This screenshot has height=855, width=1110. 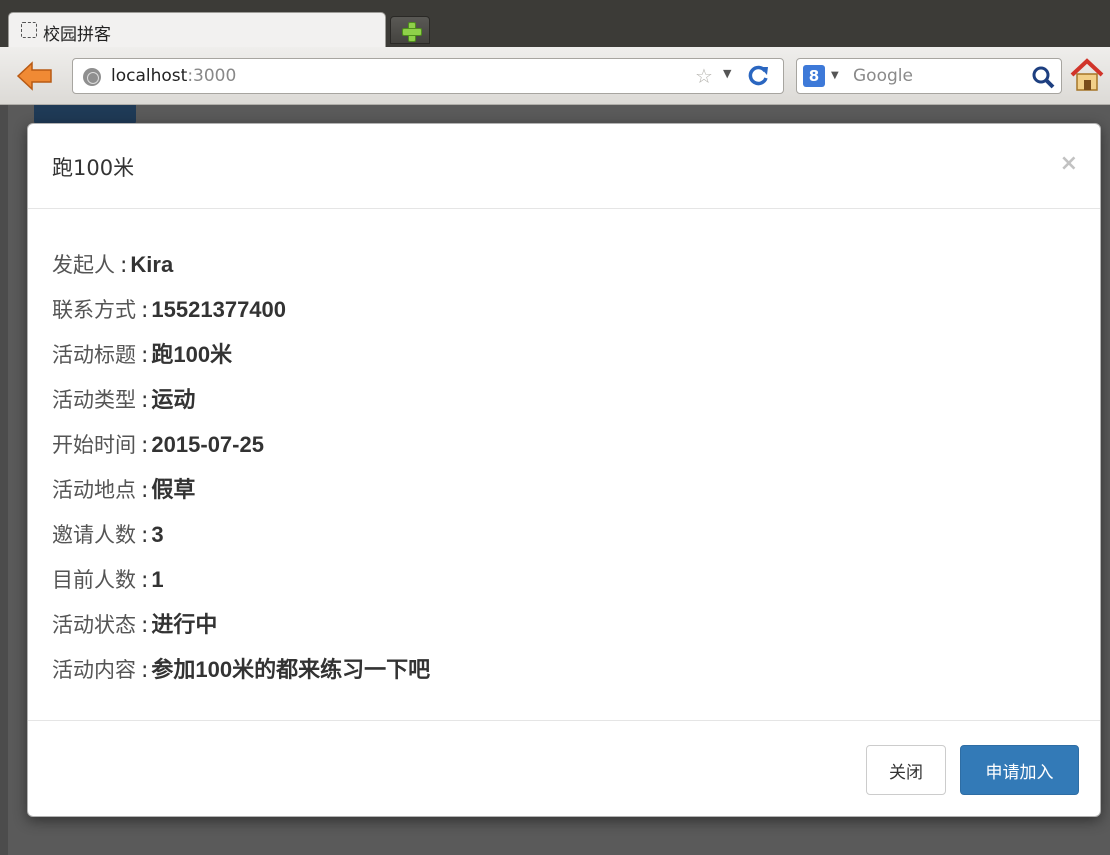 What do you see at coordinates (94, 670) in the screenshot?
I see `field-label: 活动内容` at bounding box center [94, 670].